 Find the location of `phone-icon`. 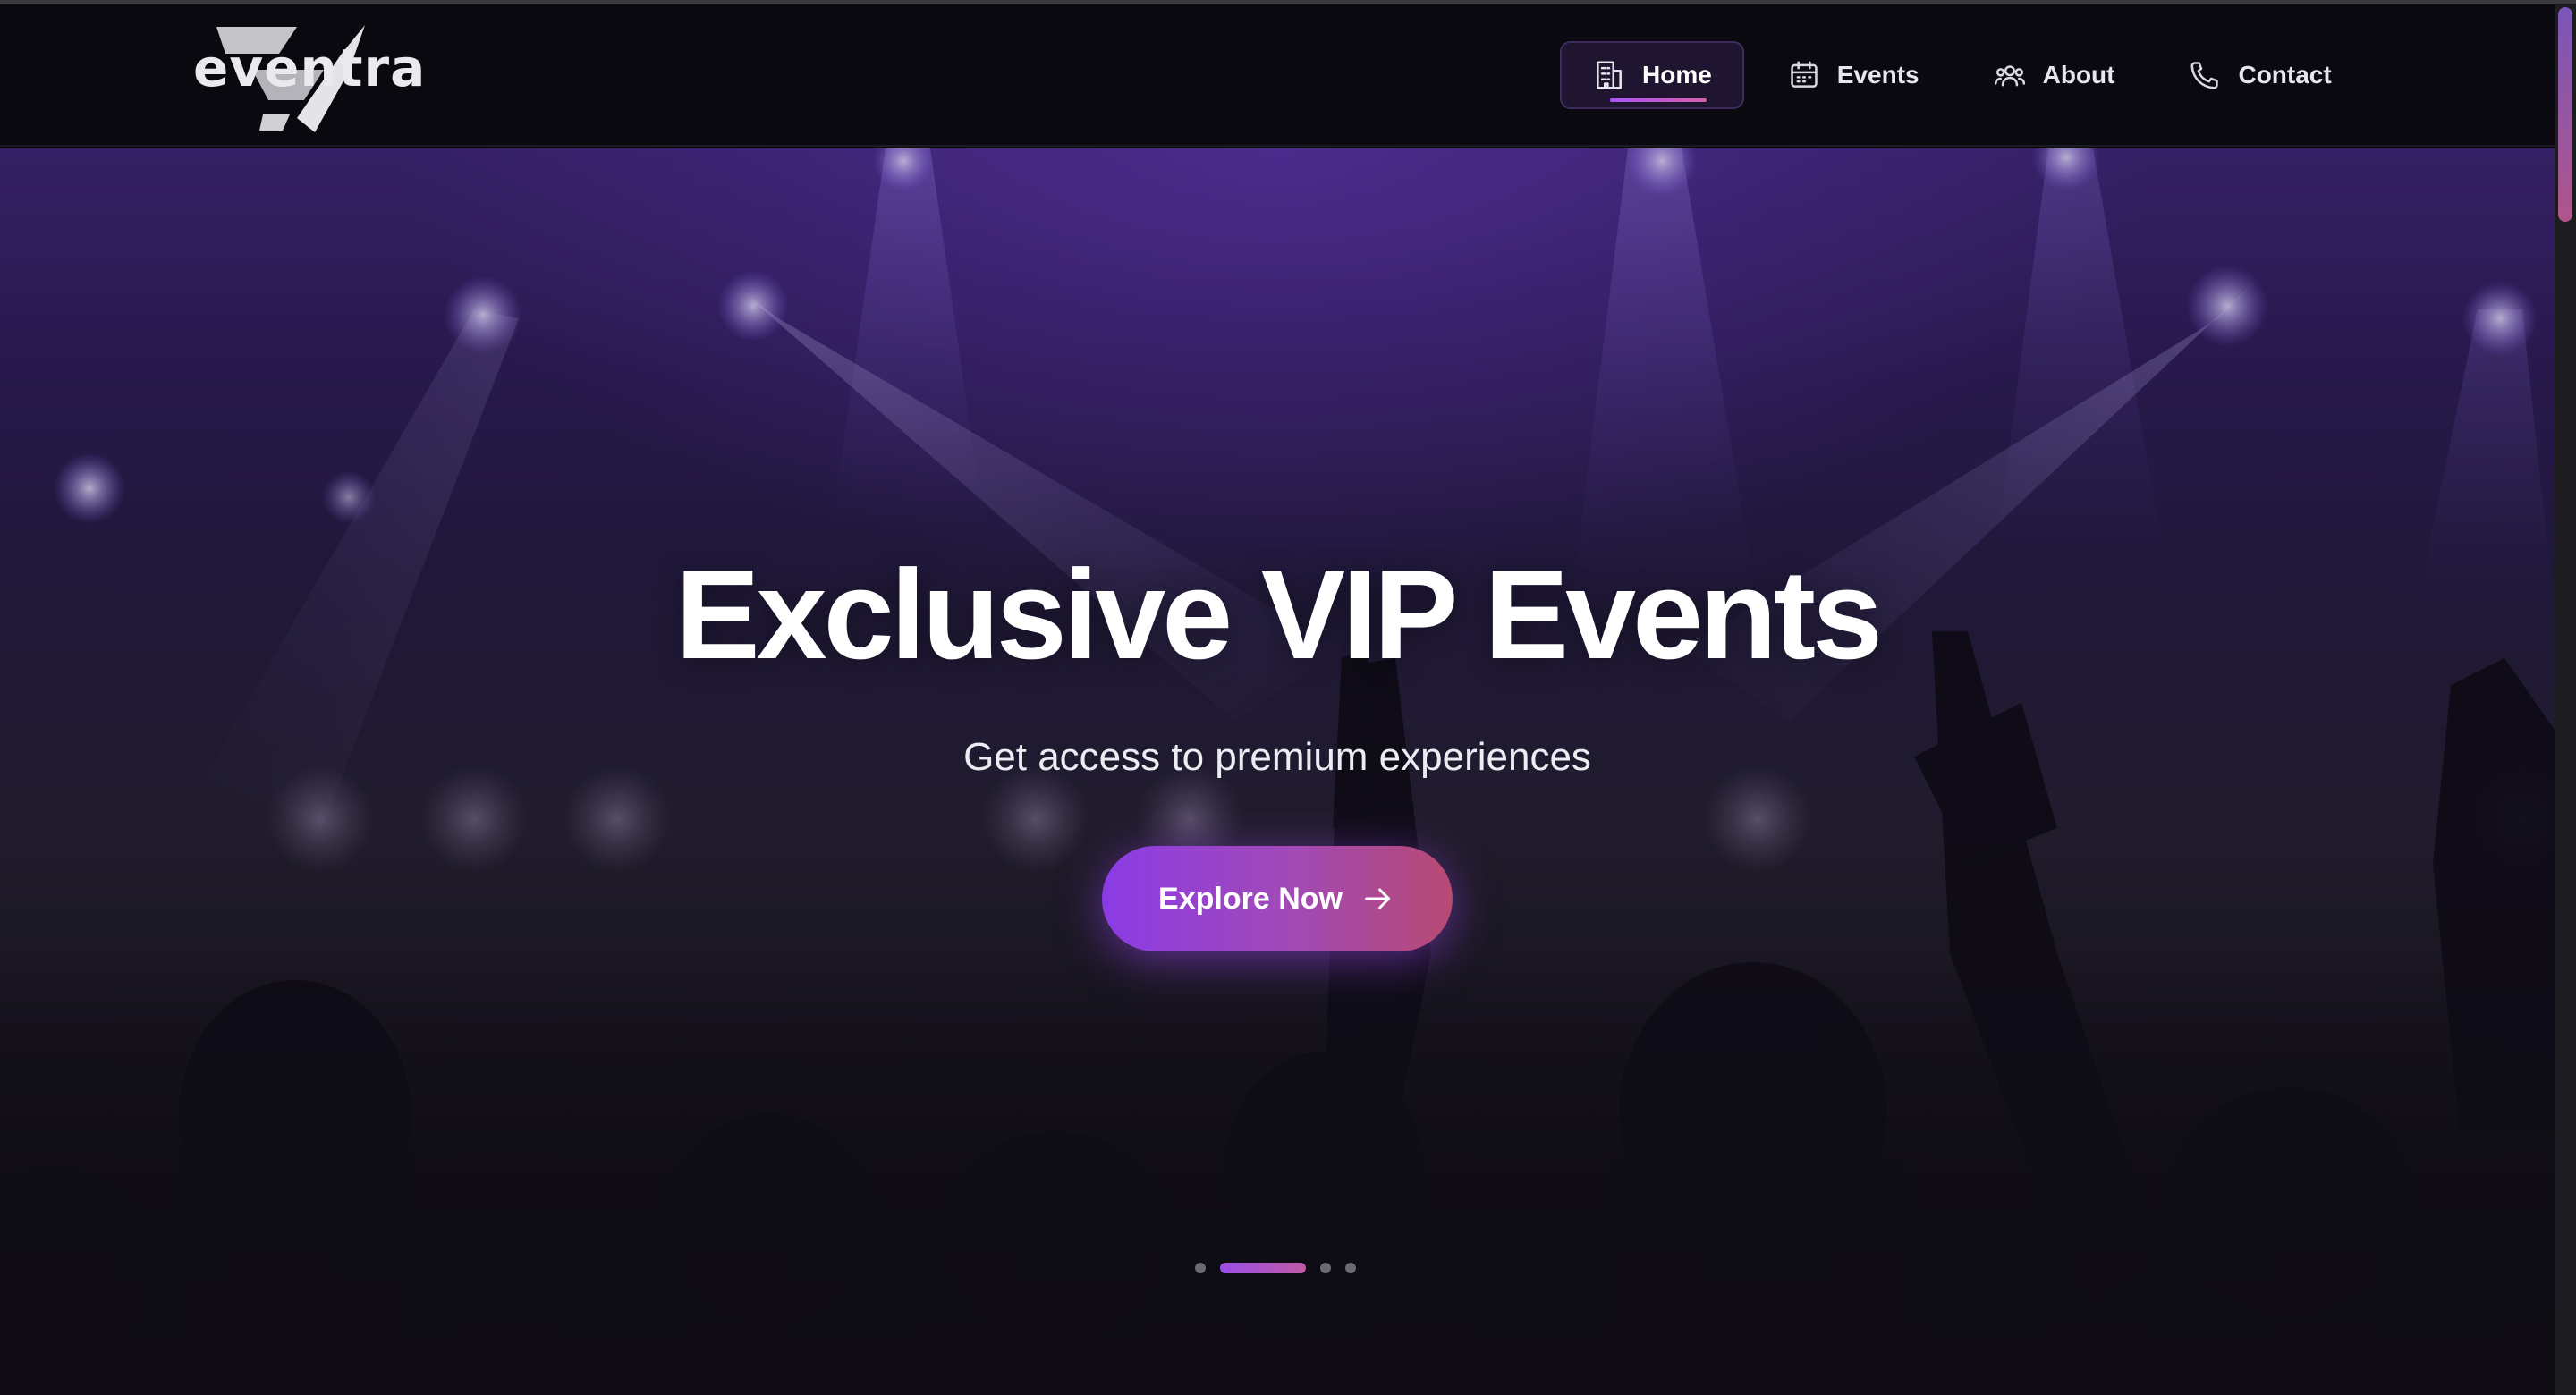

phone-icon is located at coordinates (2205, 75).